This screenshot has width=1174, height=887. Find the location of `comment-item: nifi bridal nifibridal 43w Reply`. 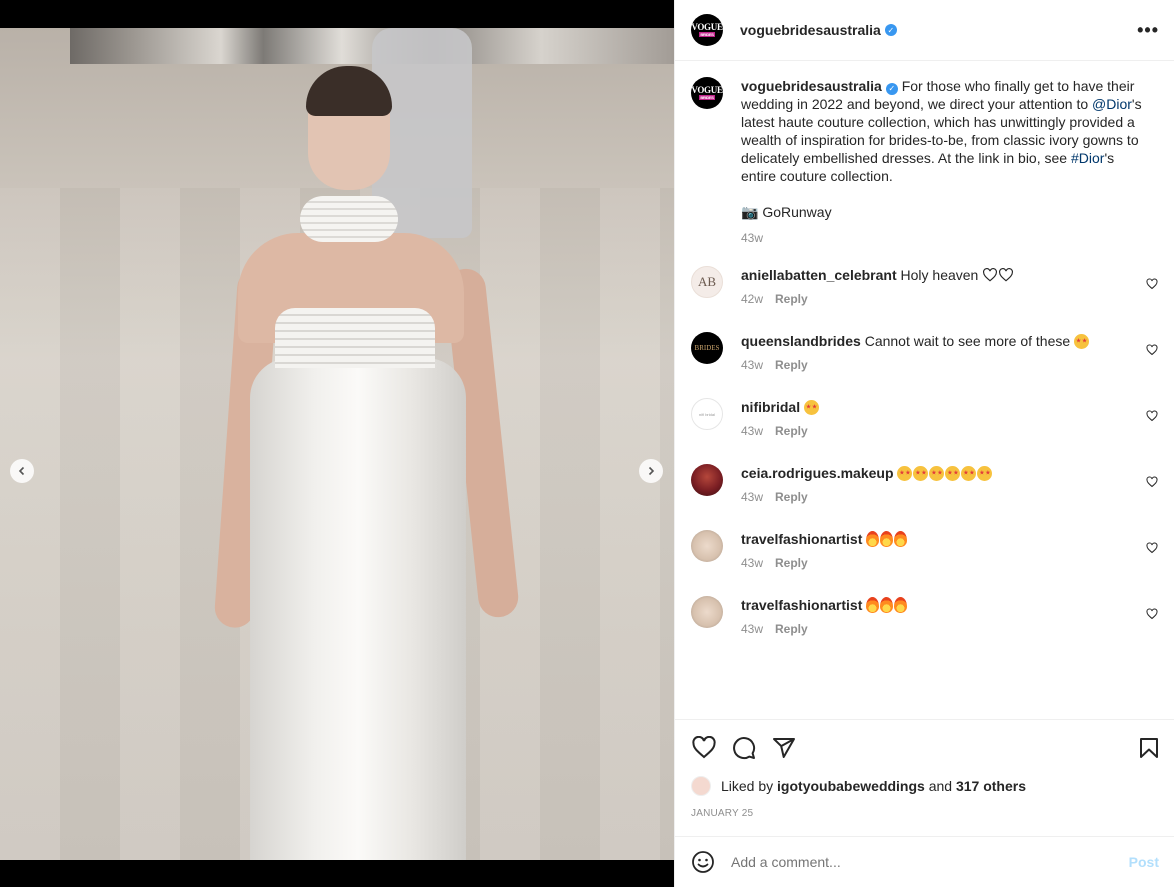

comment-item: nifi bridal nifibridal 43w Reply is located at coordinates (926, 418).